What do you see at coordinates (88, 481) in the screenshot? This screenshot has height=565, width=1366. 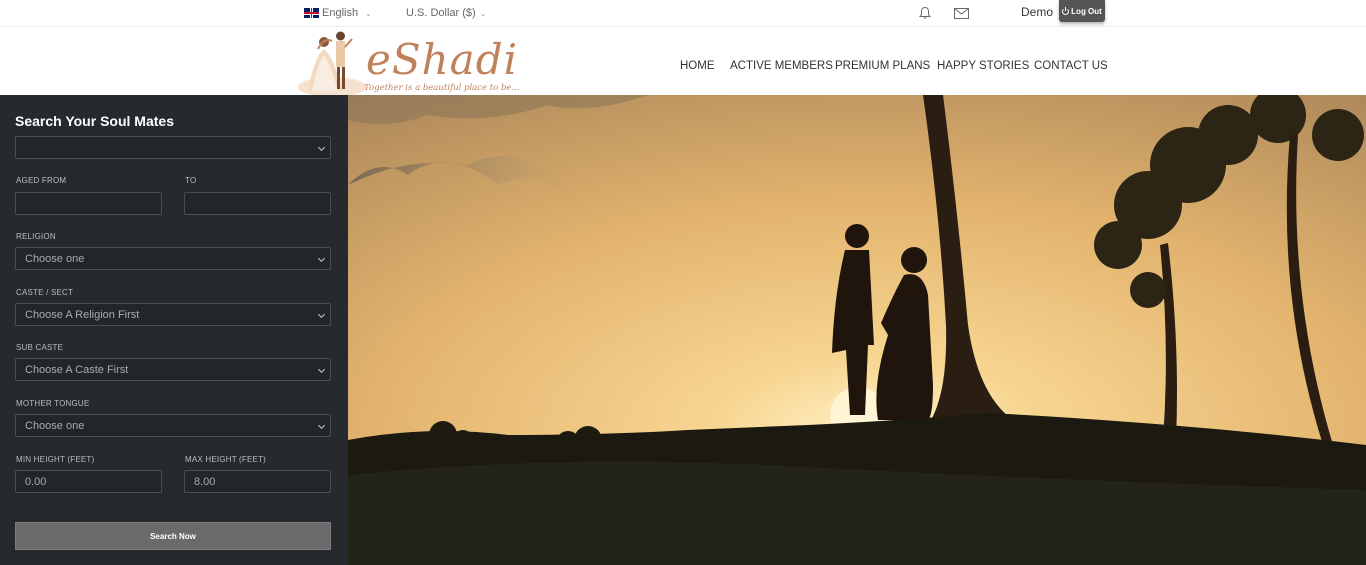 I see `min-height-input: 0.00` at bounding box center [88, 481].